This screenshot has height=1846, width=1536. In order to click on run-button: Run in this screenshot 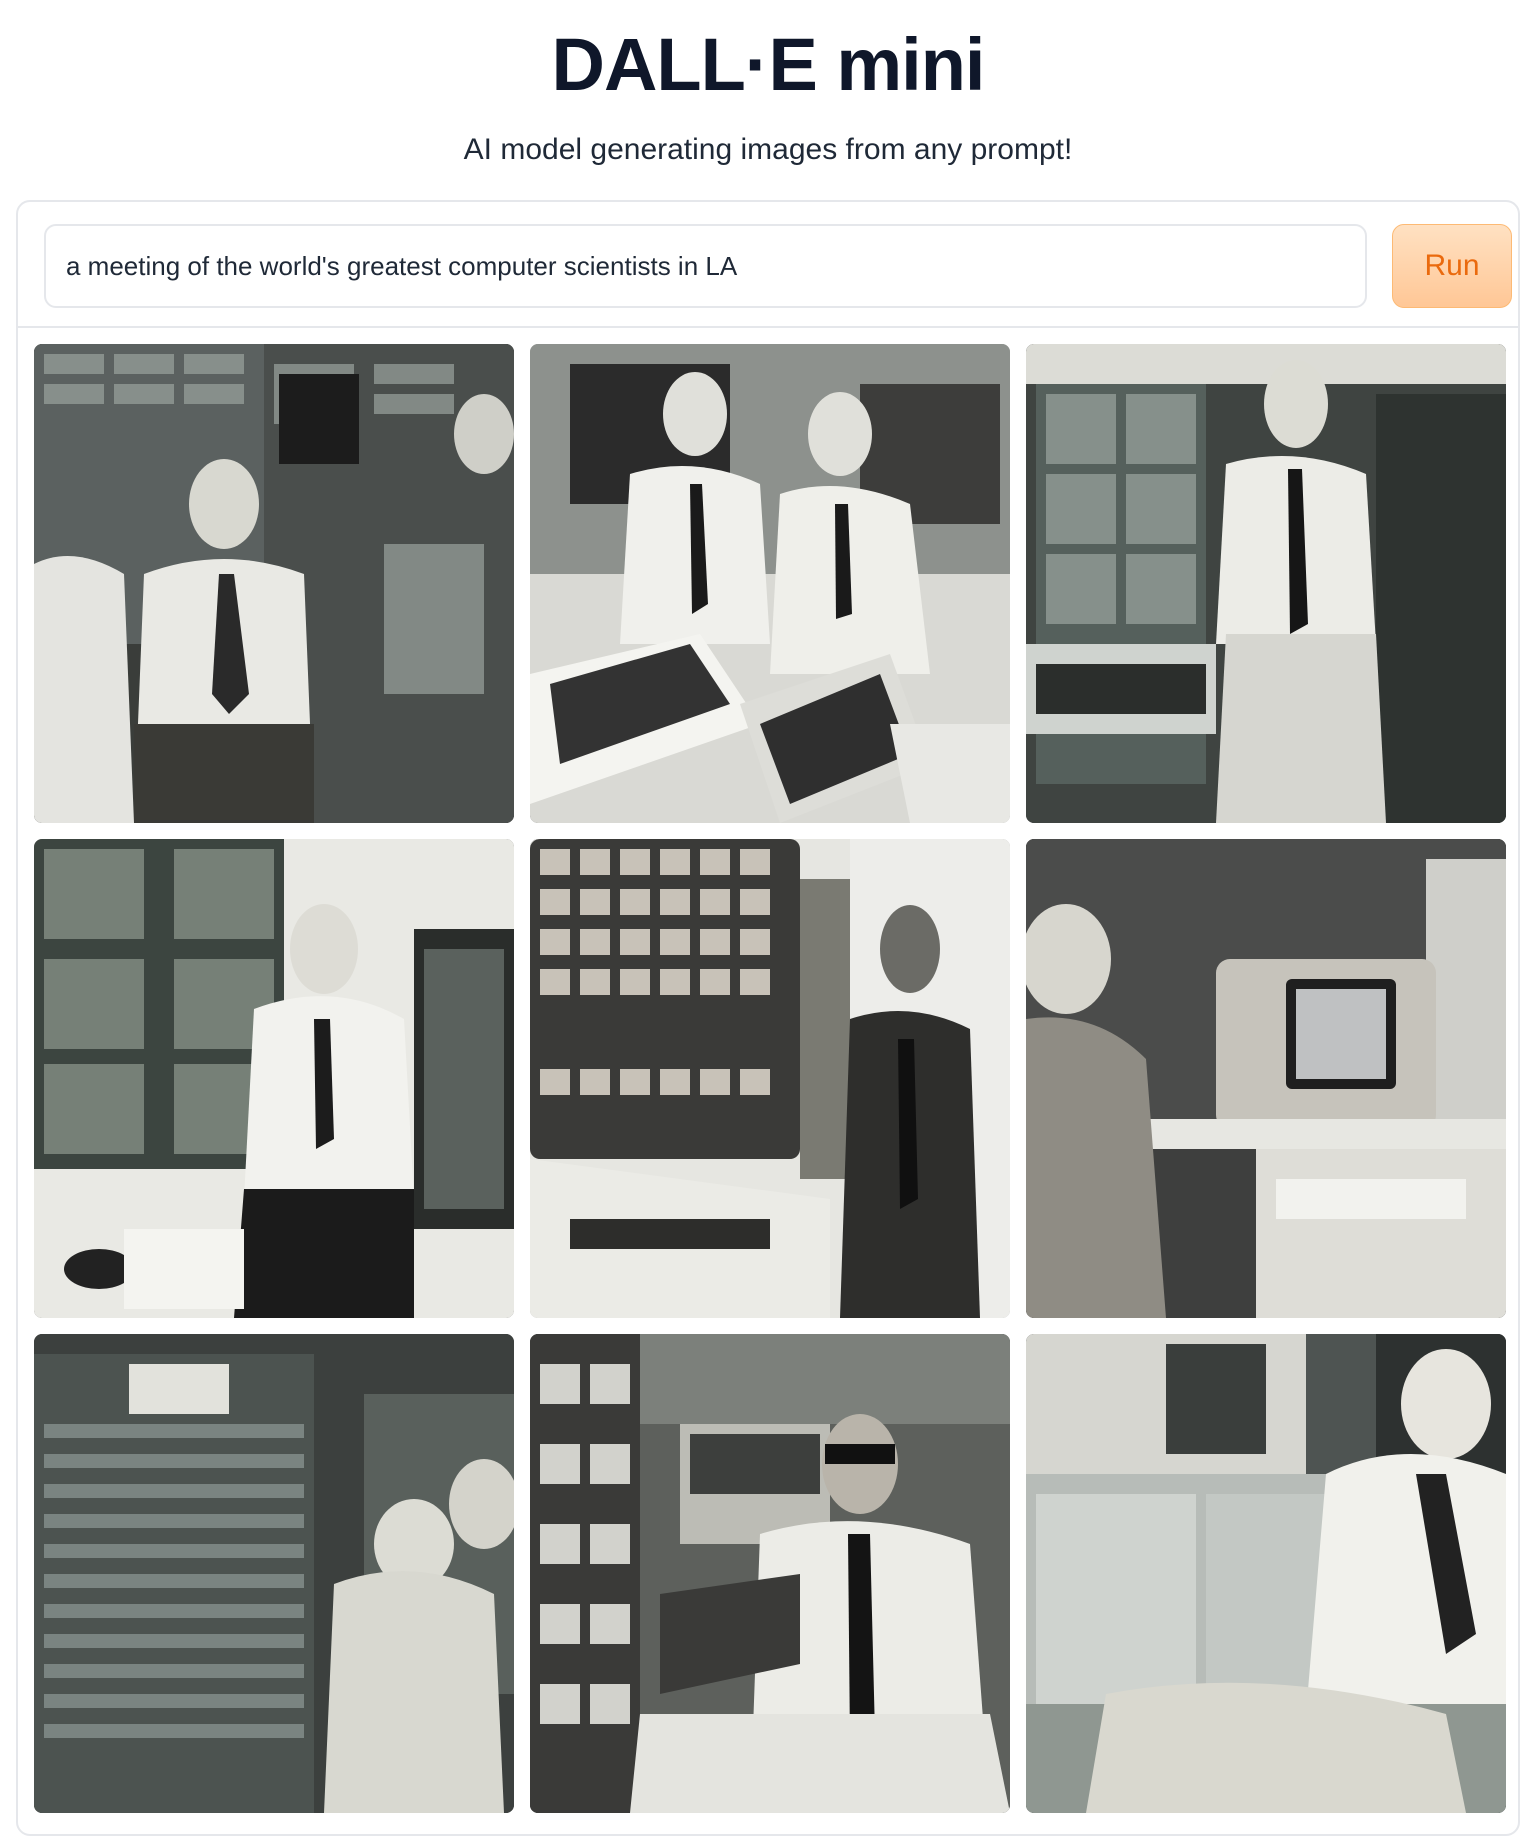, I will do `click(1452, 266)`.